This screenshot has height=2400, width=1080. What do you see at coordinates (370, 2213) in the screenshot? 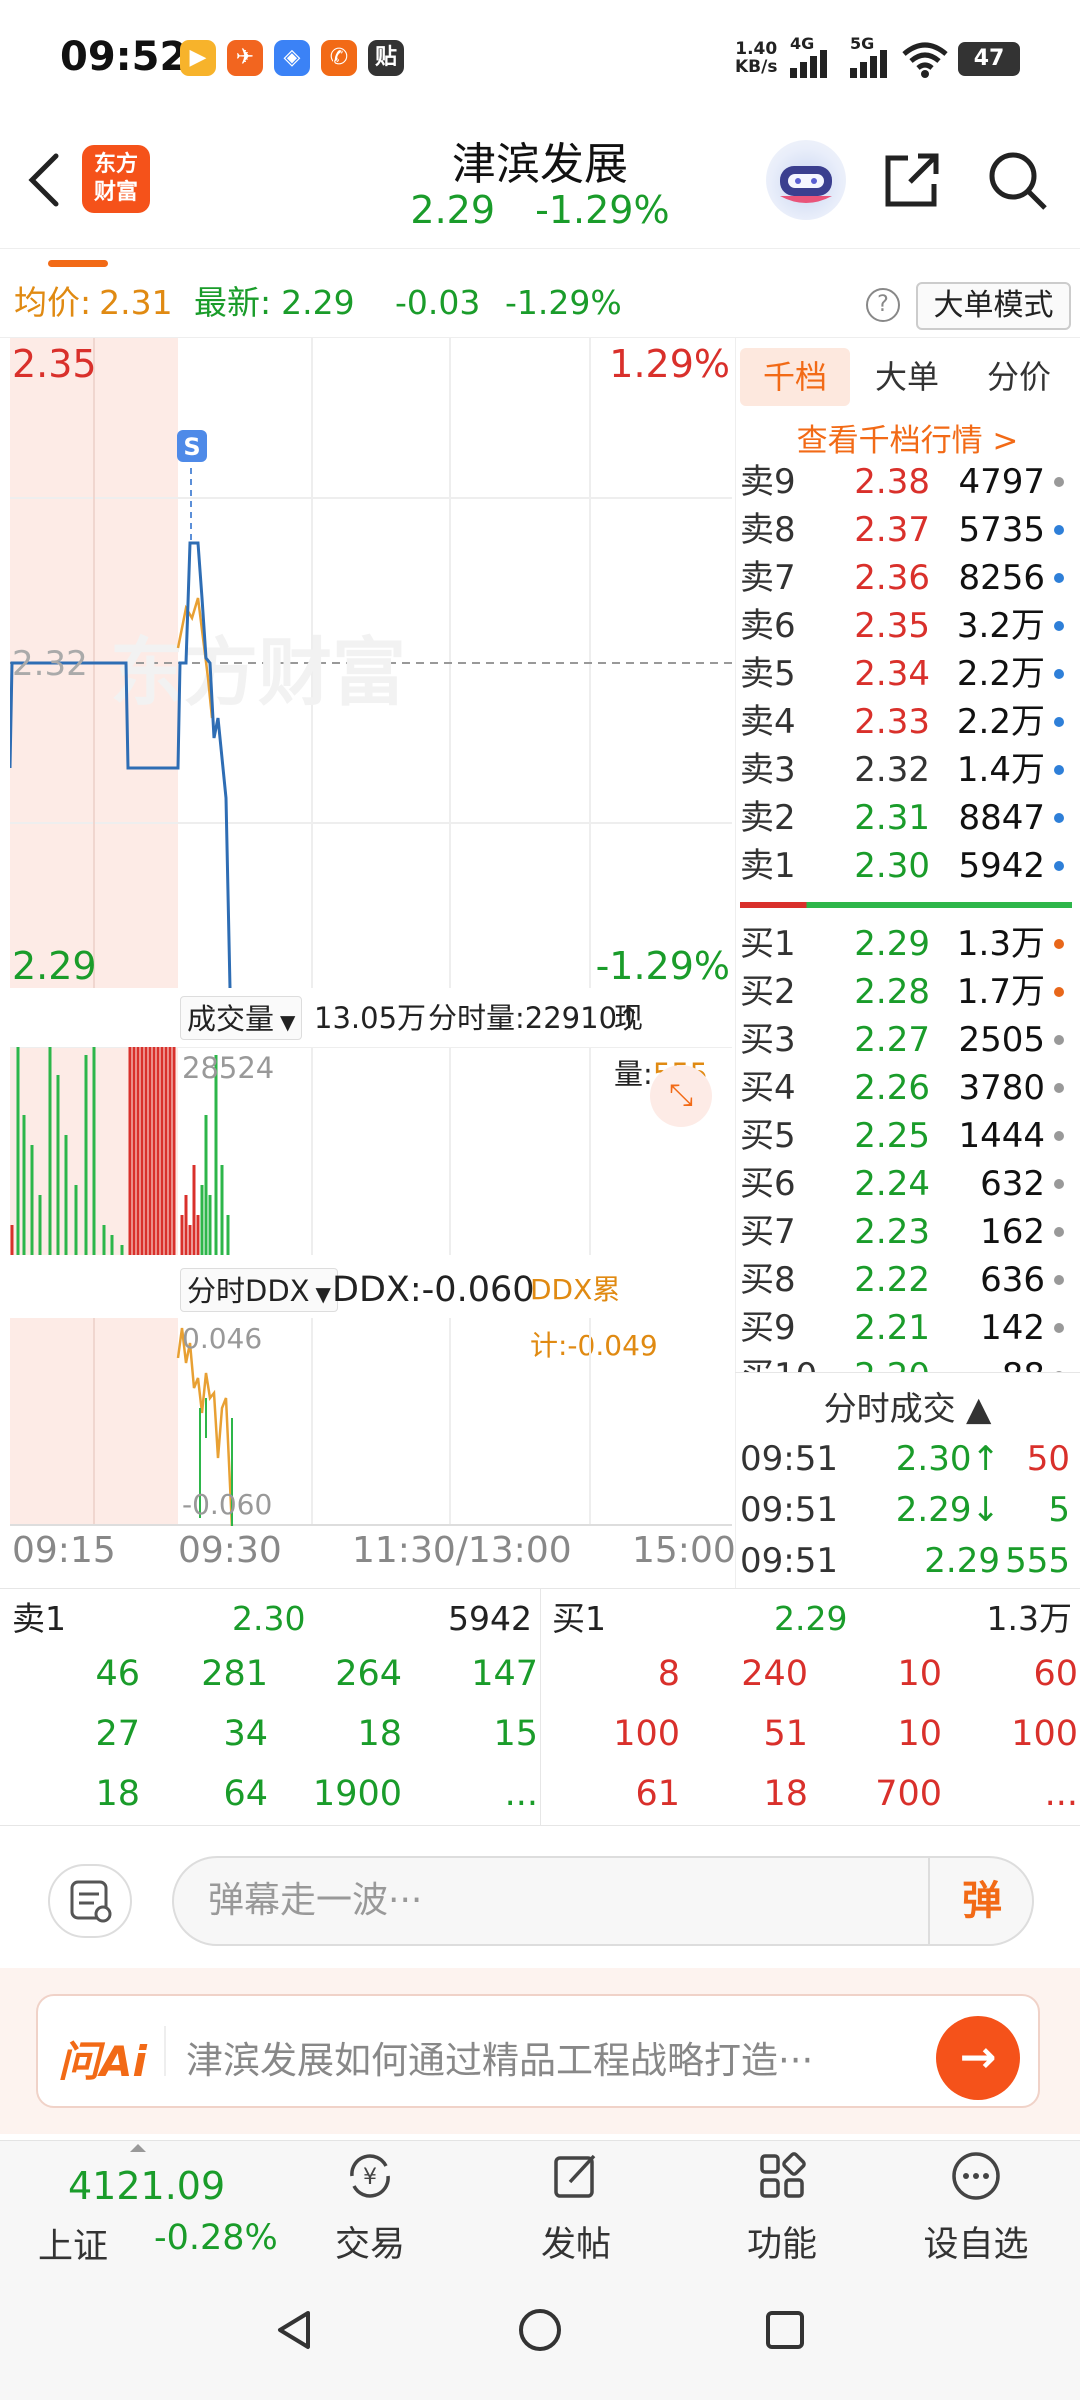
I see `nav-trade: ¥ 交易` at bounding box center [370, 2213].